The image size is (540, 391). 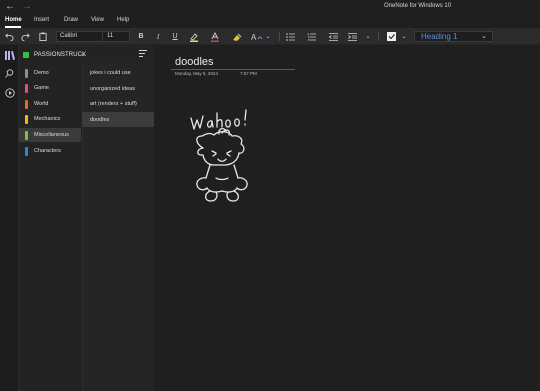 I want to click on section-item-characters: Characters, so click(x=50, y=151).